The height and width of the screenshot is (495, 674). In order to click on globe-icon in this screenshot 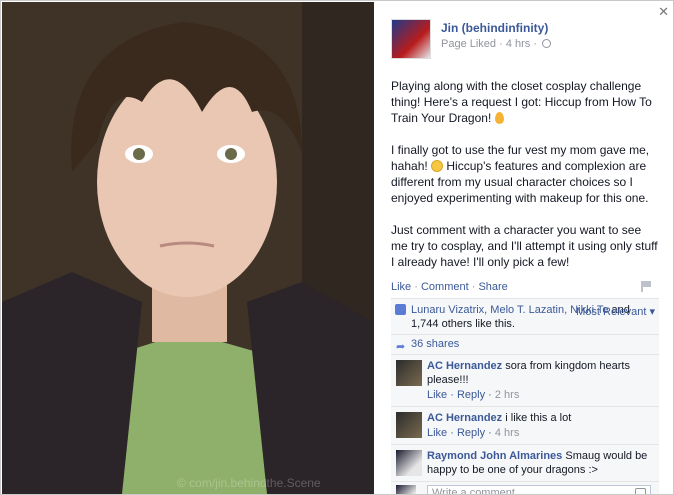, I will do `click(547, 43)`.